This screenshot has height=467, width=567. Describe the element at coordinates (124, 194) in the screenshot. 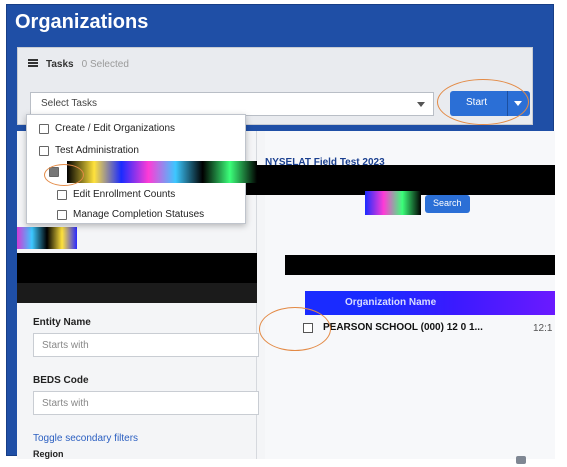

I see `menu-item-label: Edit Enrollment Counts` at that location.